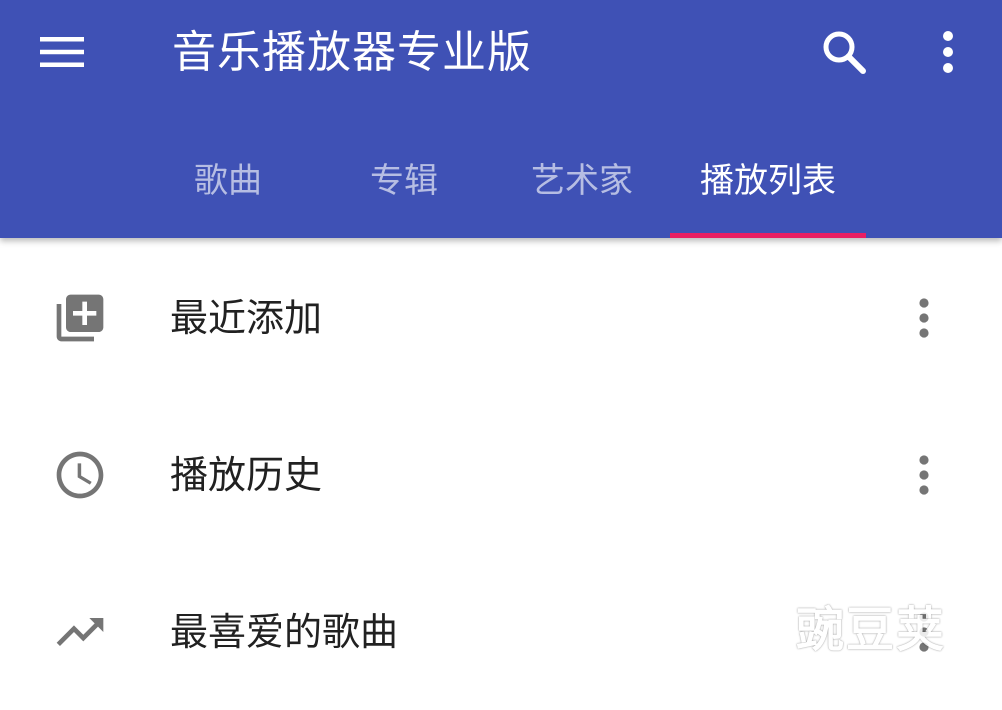 The height and width of the screenshot is (710, 1002). I want to click on watermark: 豌豆荚, so click(822, 620).